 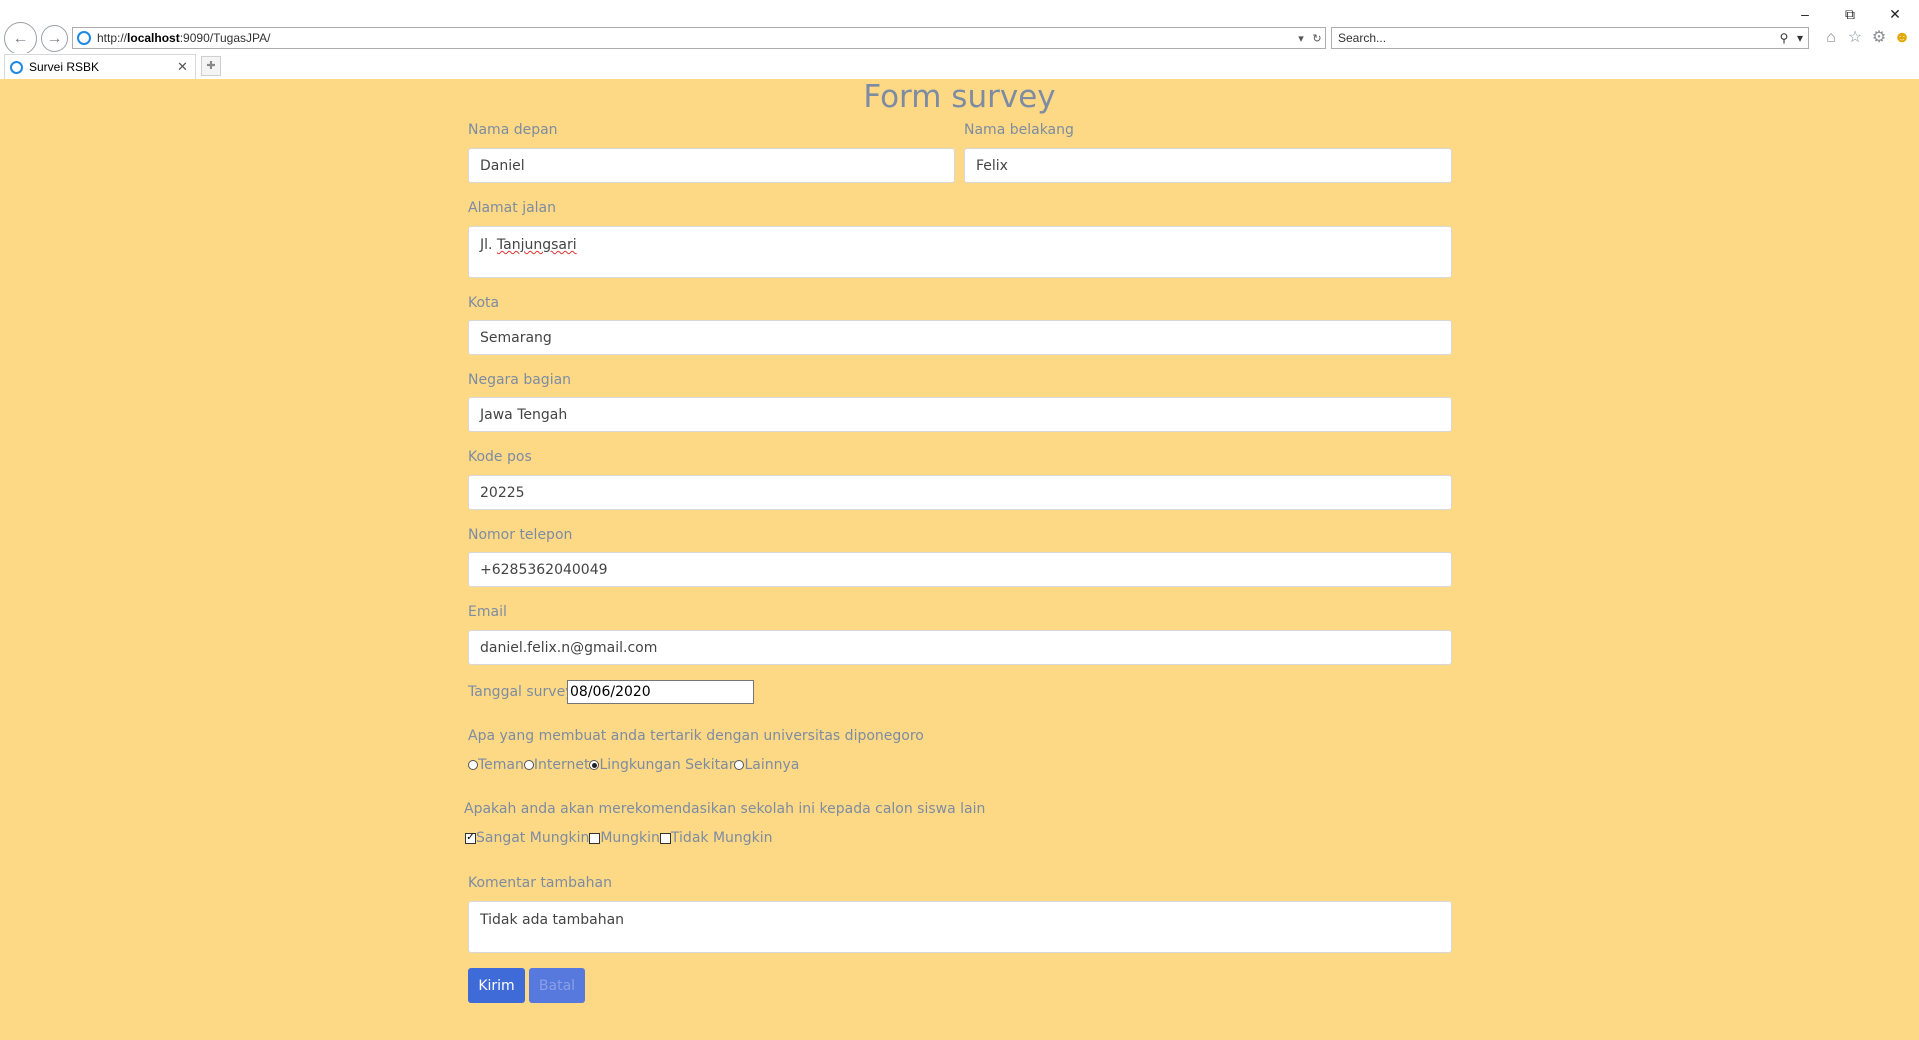 What do you see at coordinates (540, 883) in the screenshot?
I see `comment-label: Komentar tambahan` at bounding box center [540, 883].